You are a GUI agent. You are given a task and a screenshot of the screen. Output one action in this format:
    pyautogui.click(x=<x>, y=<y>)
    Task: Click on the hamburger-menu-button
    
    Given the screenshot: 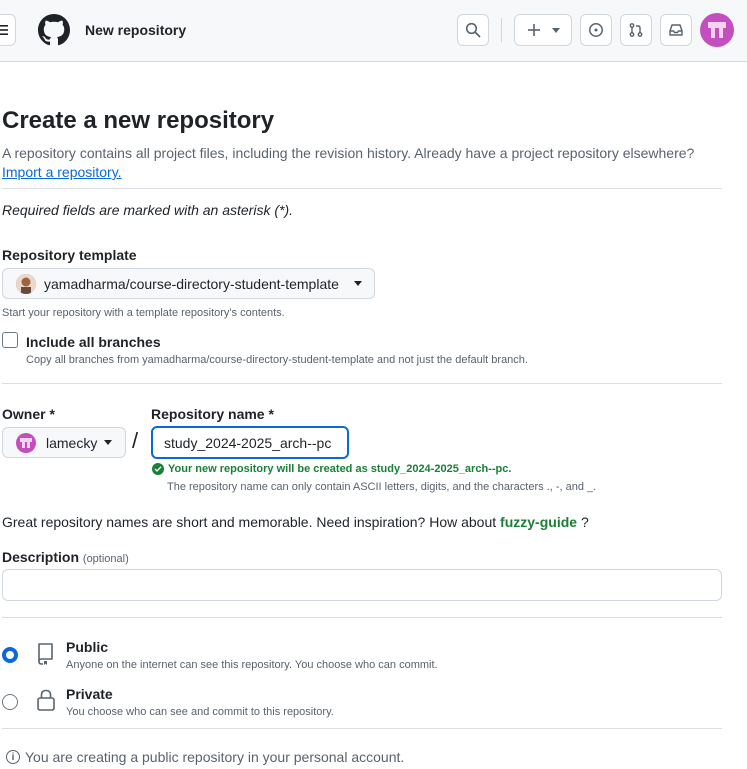 What is the action you would take?
    pyautogui.click(x=8, y=30)
    